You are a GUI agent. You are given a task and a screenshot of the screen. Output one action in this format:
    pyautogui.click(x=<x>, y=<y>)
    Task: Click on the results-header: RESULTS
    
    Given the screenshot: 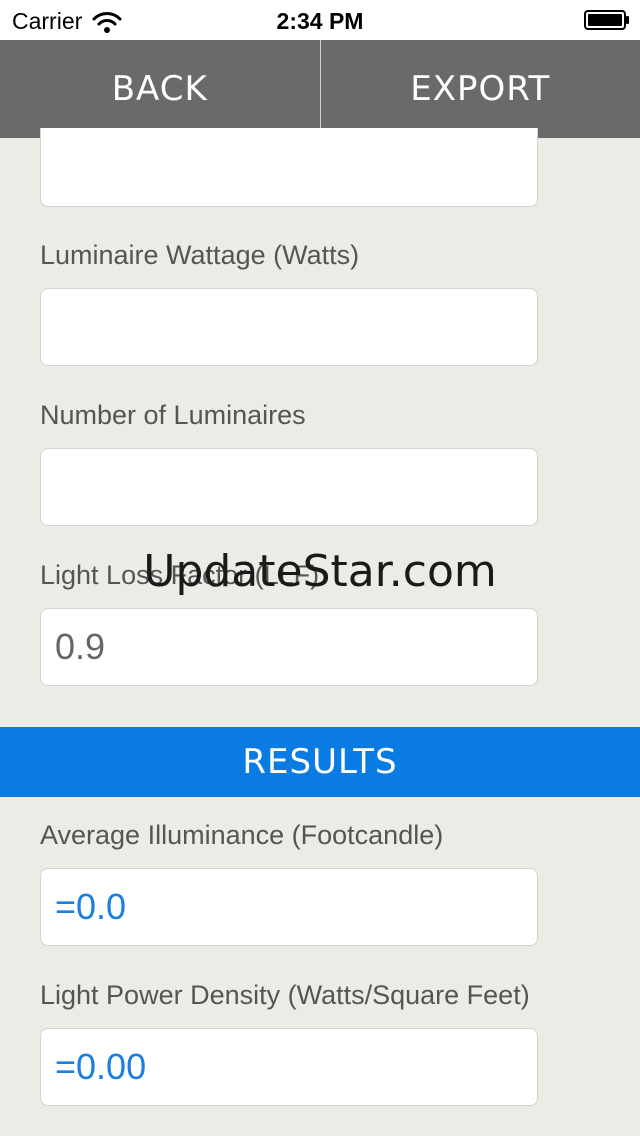 What is the action you would take?
    pyautogui.click(x=320, y=762)
    